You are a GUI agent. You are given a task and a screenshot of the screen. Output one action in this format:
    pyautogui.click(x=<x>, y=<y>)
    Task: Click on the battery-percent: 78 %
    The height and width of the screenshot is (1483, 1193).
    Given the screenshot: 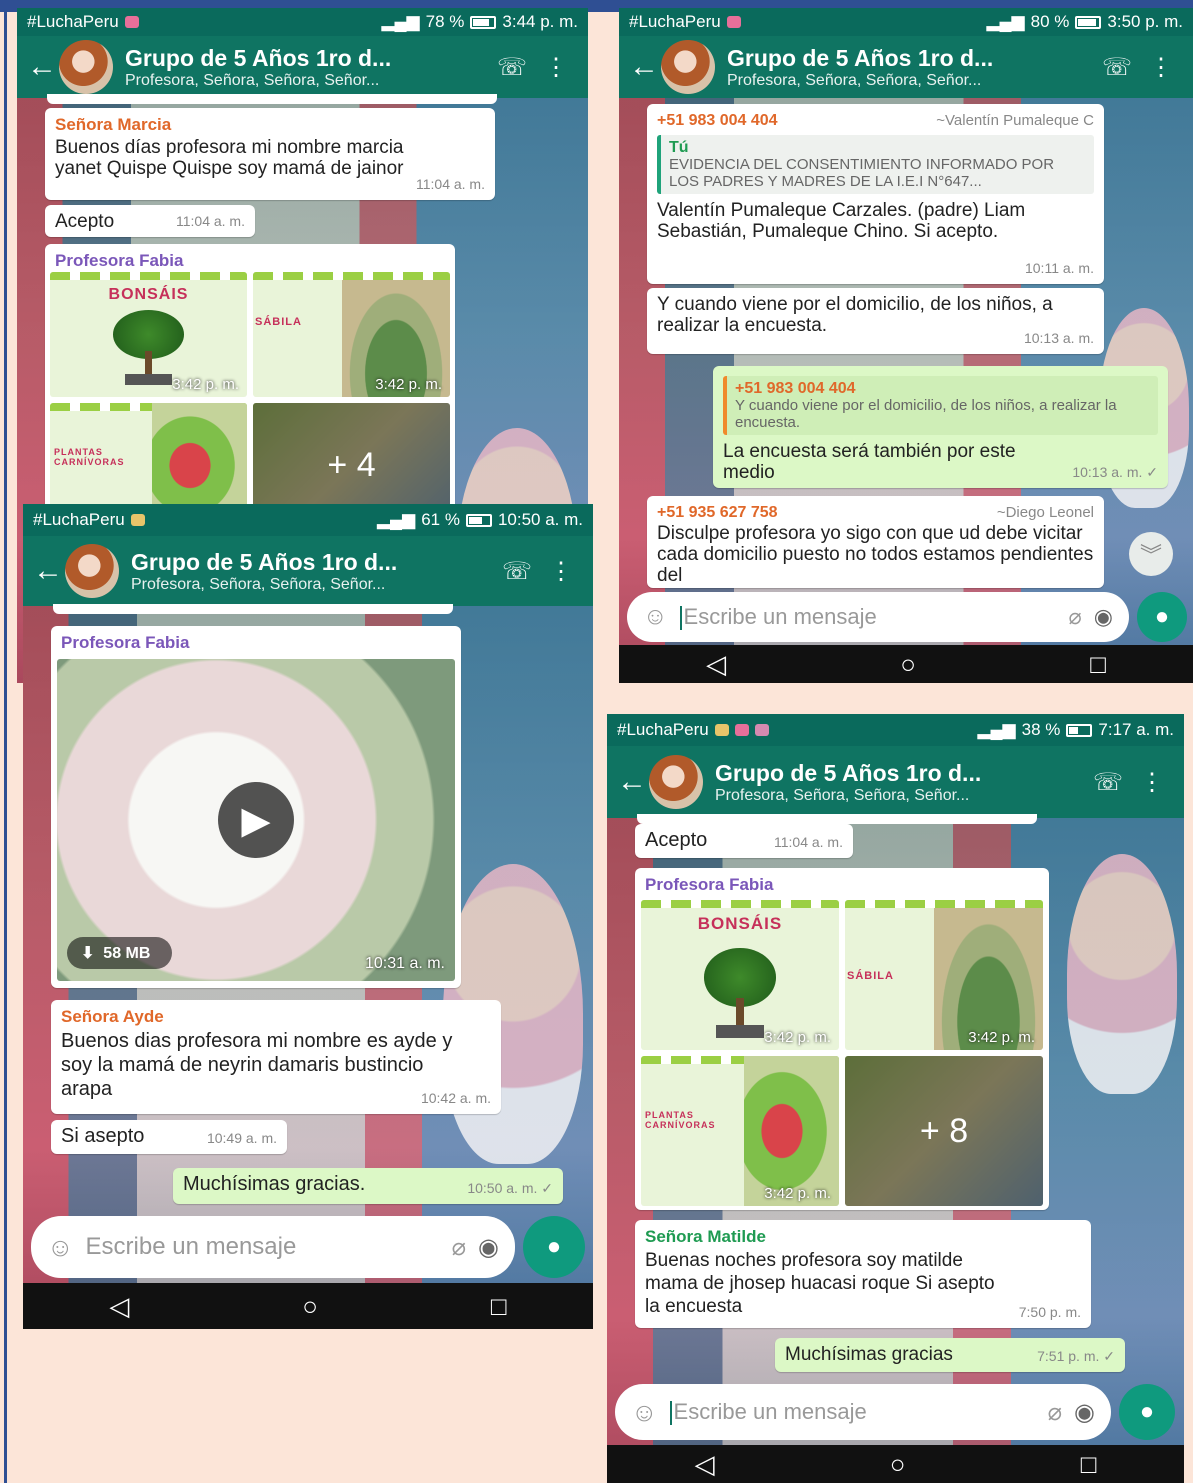 What is the action you would take?
    pyautogui.click(x=445, y=21)
    